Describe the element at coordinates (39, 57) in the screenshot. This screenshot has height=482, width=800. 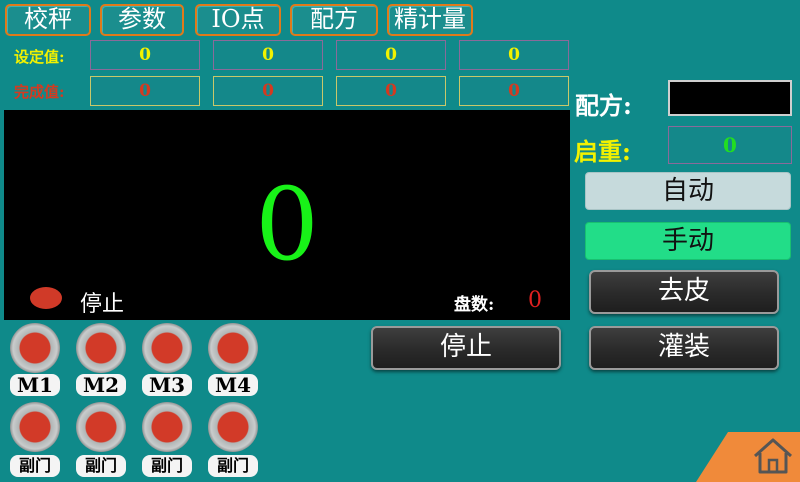
I see `set-value-label: 设定值:` at that location.